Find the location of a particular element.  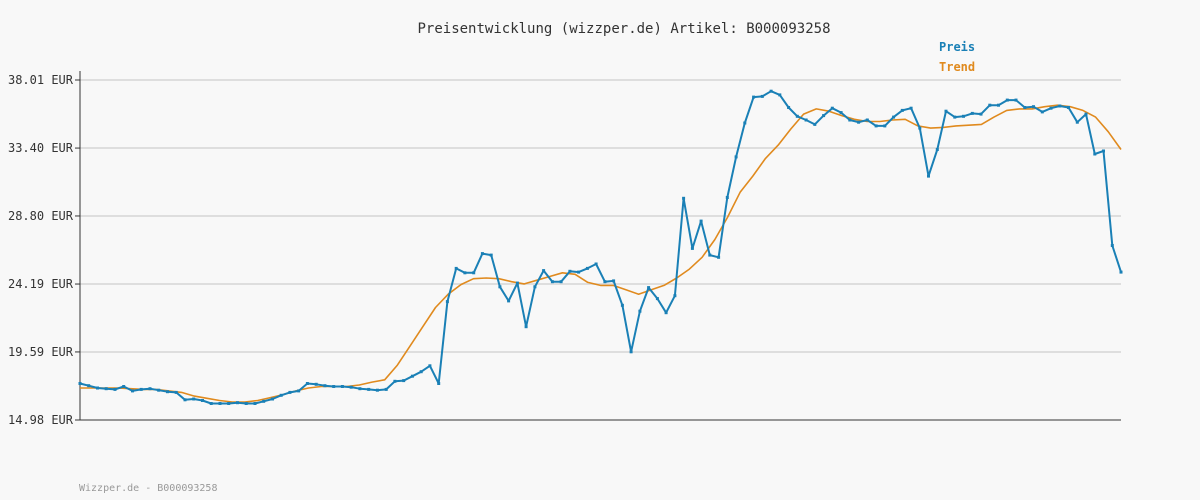

legend-preis: Preis is located at coordinates (957, 47).